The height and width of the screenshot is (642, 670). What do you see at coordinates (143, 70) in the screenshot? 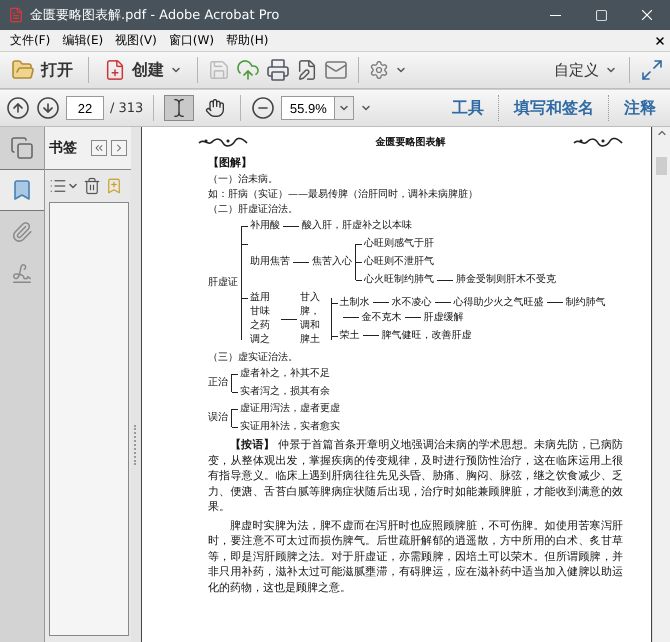
I see `create-button: 创建` at bounding box center [143, 70].